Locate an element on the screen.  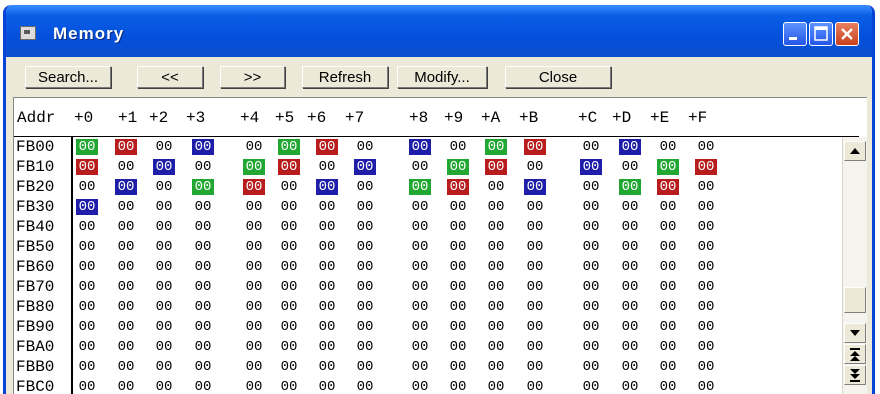
maximize-button is located at coordinates (821, 34).